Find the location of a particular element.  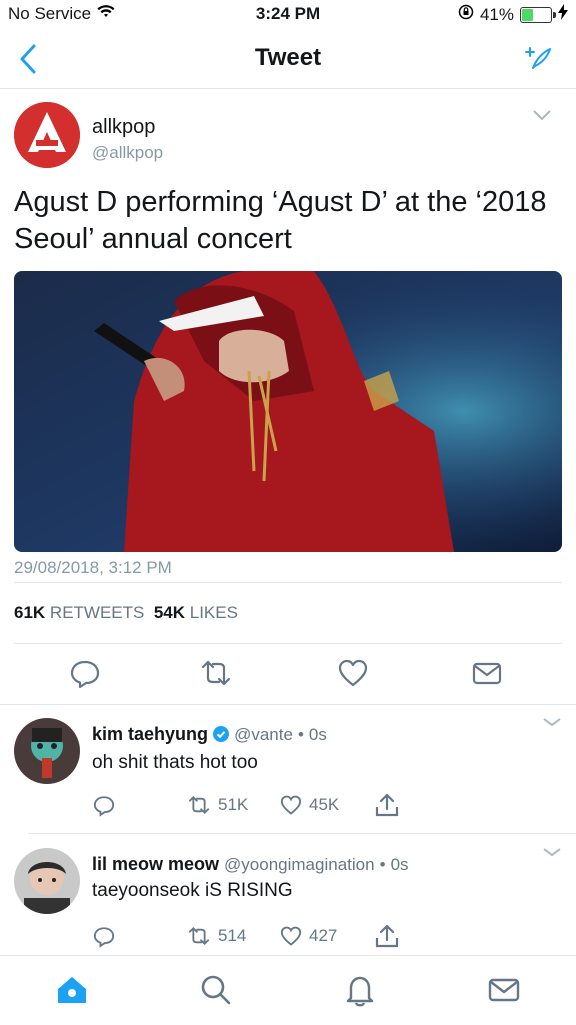

page-title: Tweet is located at coordinates (288, 57).